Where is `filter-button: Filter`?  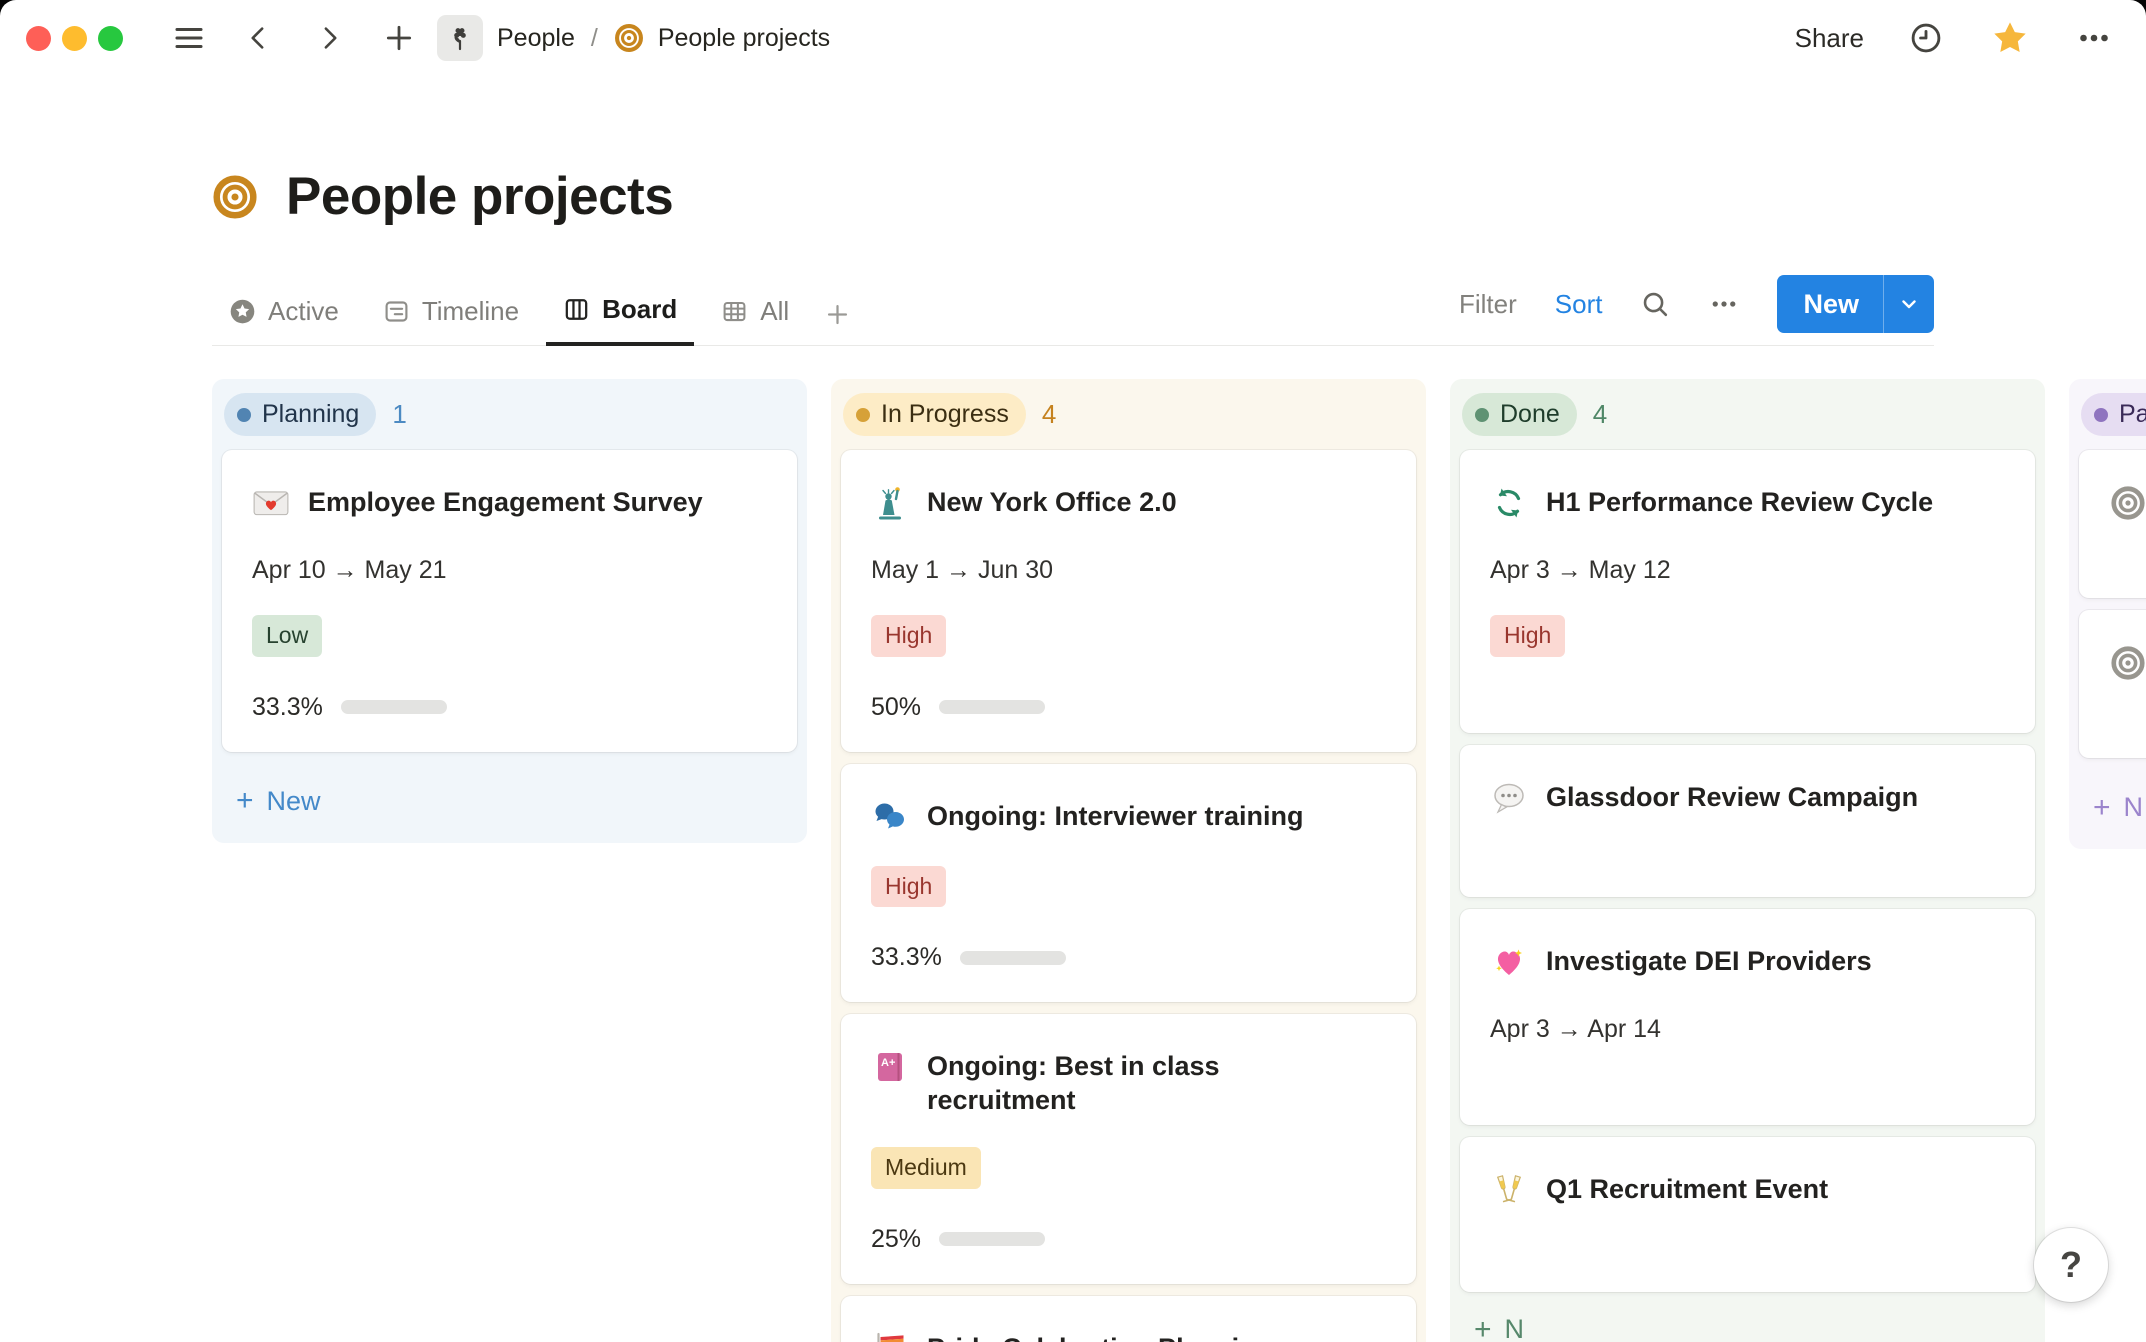 filter-button: Filter is located at coordinates (1488, 304).